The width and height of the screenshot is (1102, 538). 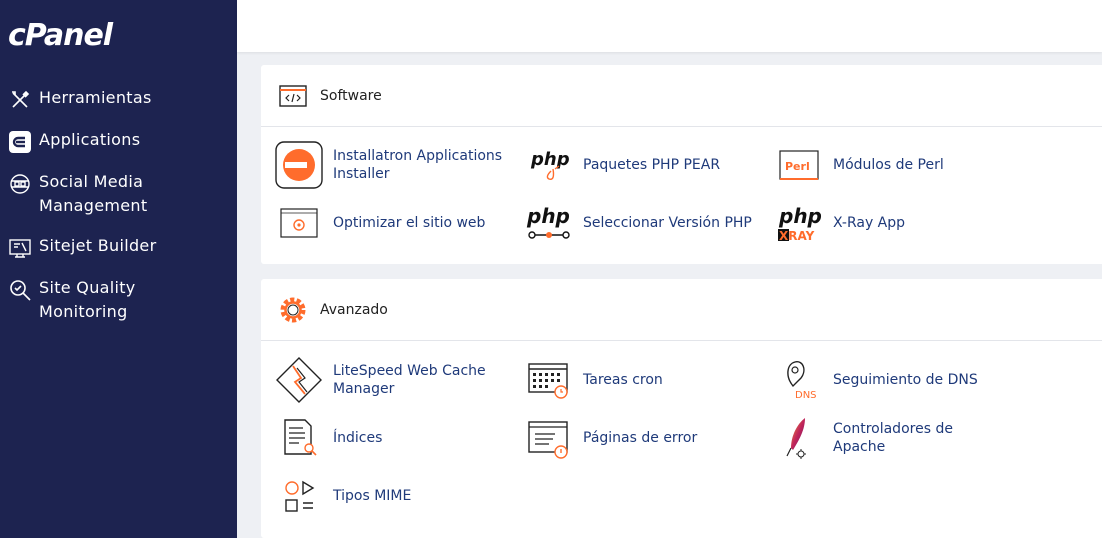 I want to click on dns-tracking-link: DNS Seguimiento de DNS, so click(x=891, y=380).